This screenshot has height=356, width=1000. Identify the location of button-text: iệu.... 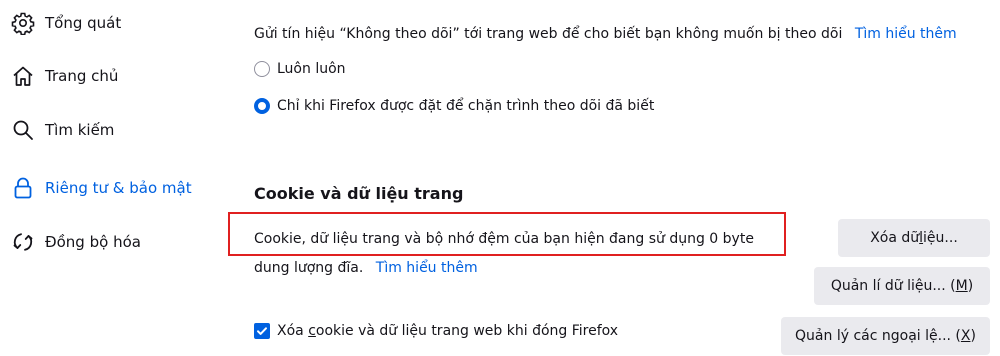
(940, 238).